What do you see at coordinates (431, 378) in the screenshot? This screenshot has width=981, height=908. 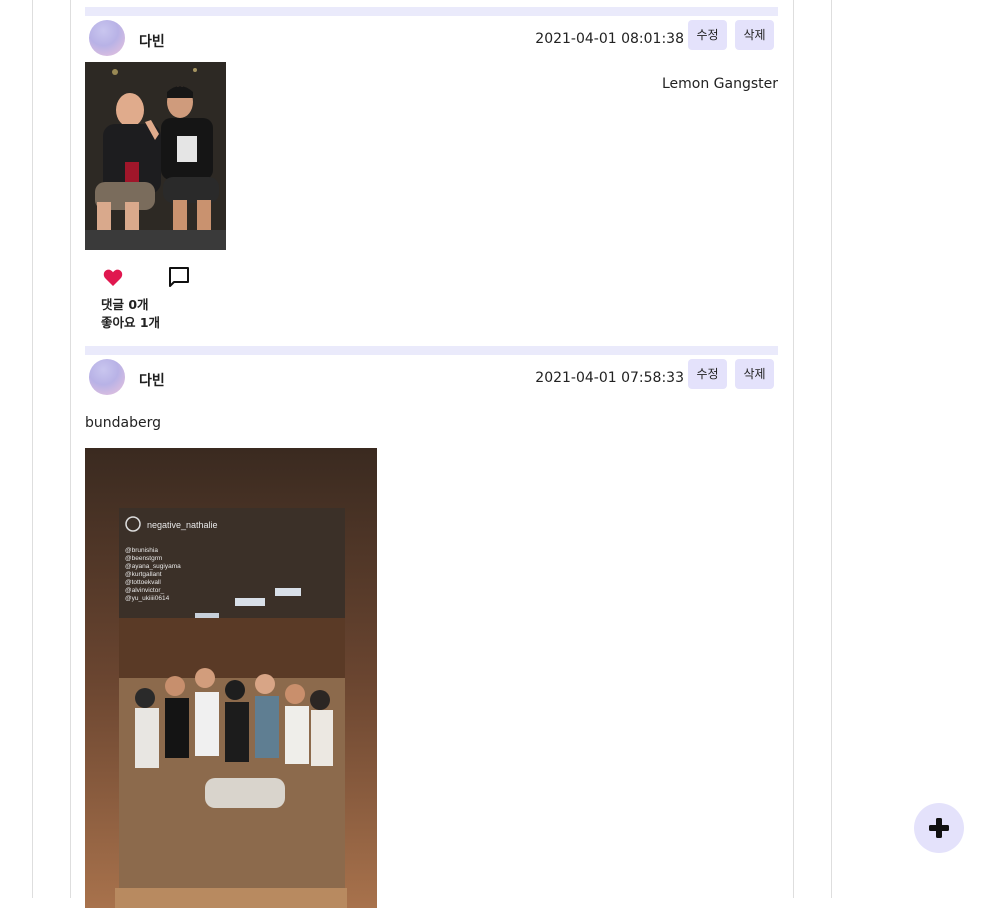 I see `post-header: 다빈 2021-04-01 07:58:33 수정 삭제` at bounding box center [431, 378].